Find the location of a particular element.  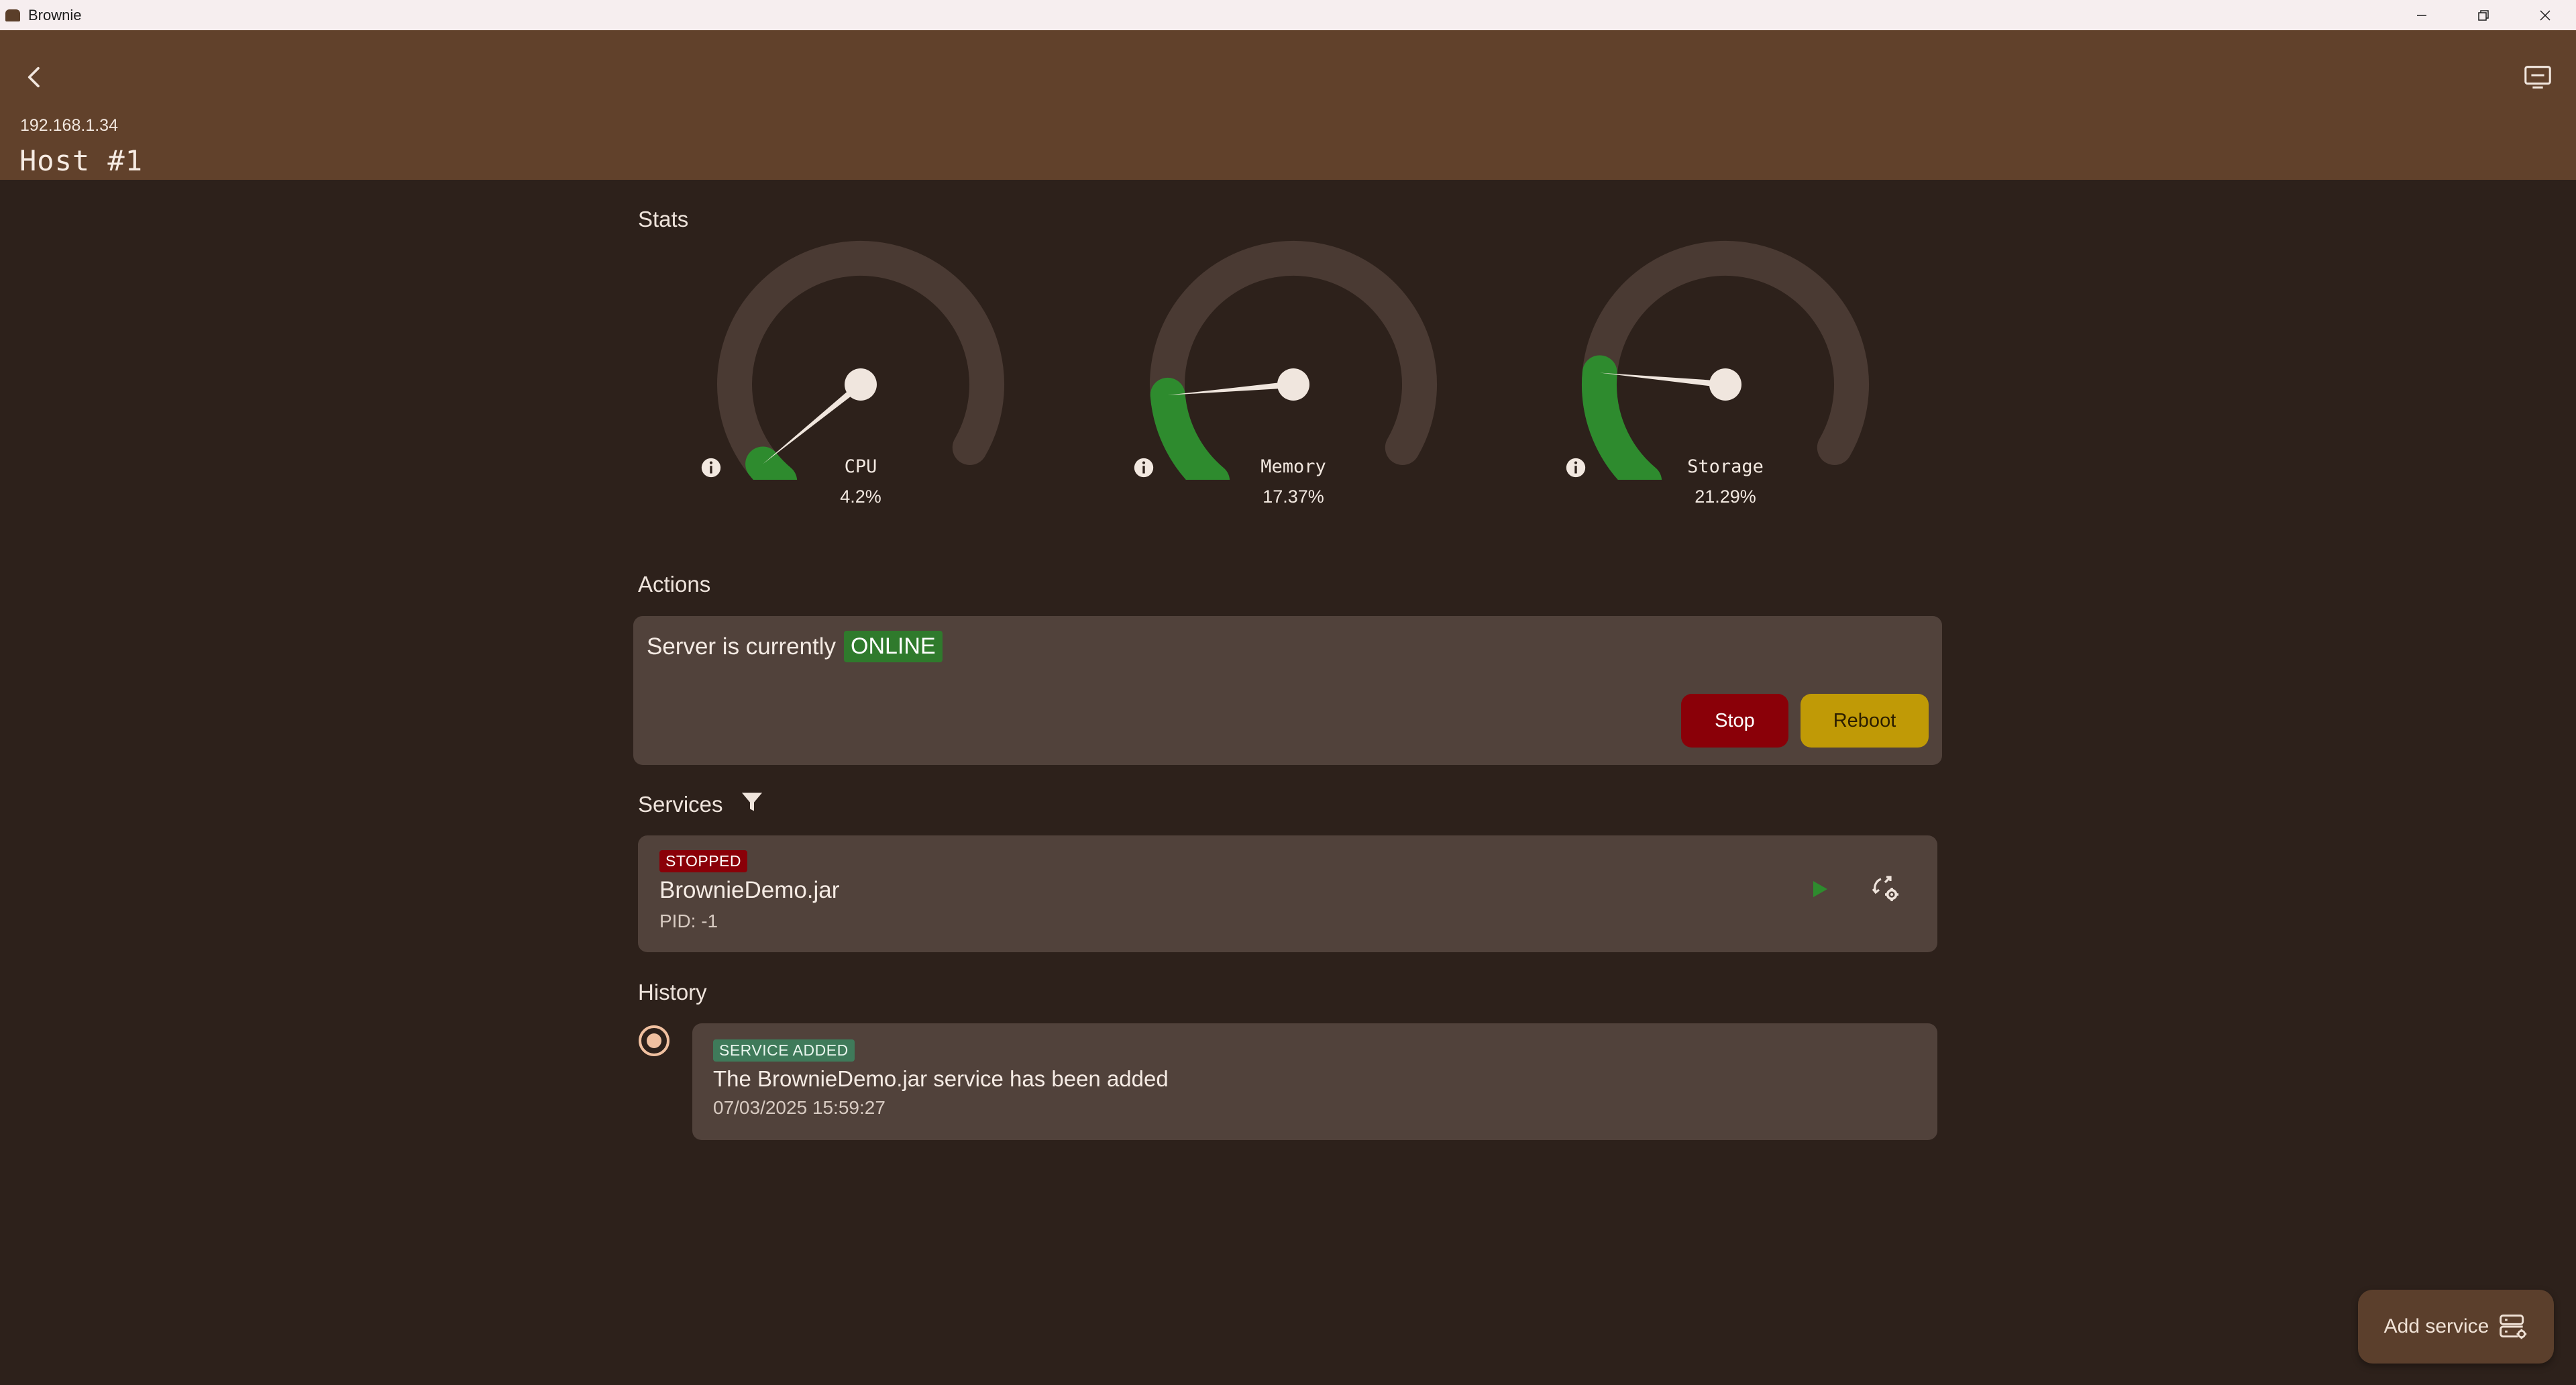

back-button is located at coordinates (35, 77).